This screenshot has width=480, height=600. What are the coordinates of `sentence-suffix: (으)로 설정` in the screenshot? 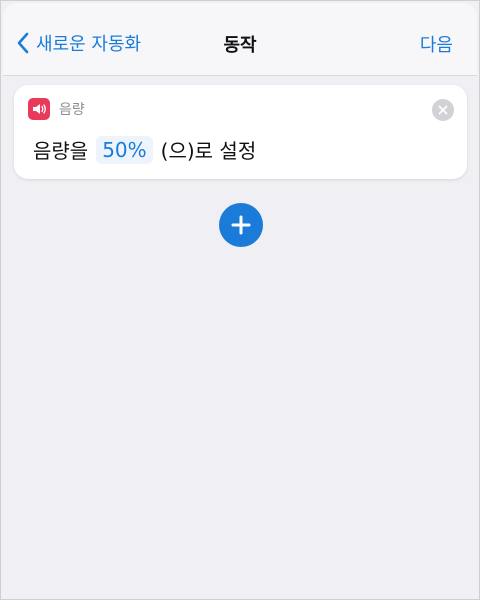 It's located at (208, 151).